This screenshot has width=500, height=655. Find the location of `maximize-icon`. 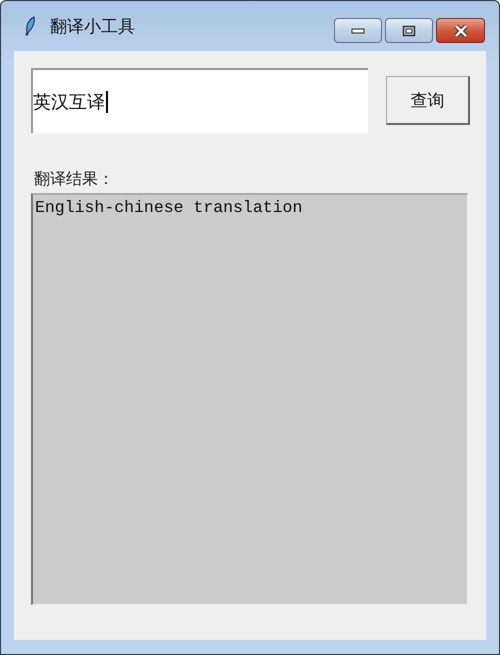

maximize-icon is located at coordinates (409, 30).